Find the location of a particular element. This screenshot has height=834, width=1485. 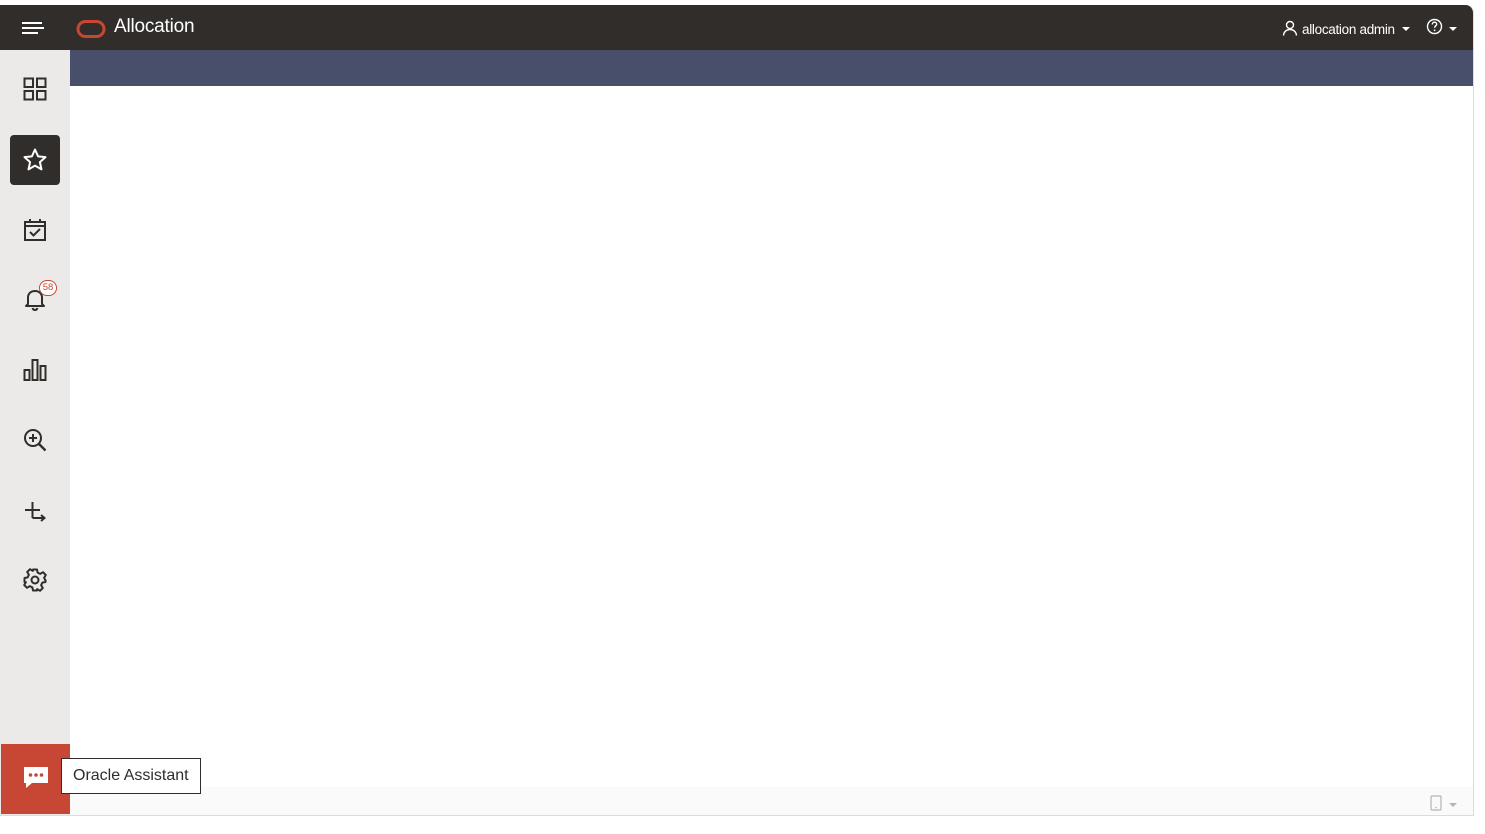

page-header-strip is located at coordinates (771, 68).